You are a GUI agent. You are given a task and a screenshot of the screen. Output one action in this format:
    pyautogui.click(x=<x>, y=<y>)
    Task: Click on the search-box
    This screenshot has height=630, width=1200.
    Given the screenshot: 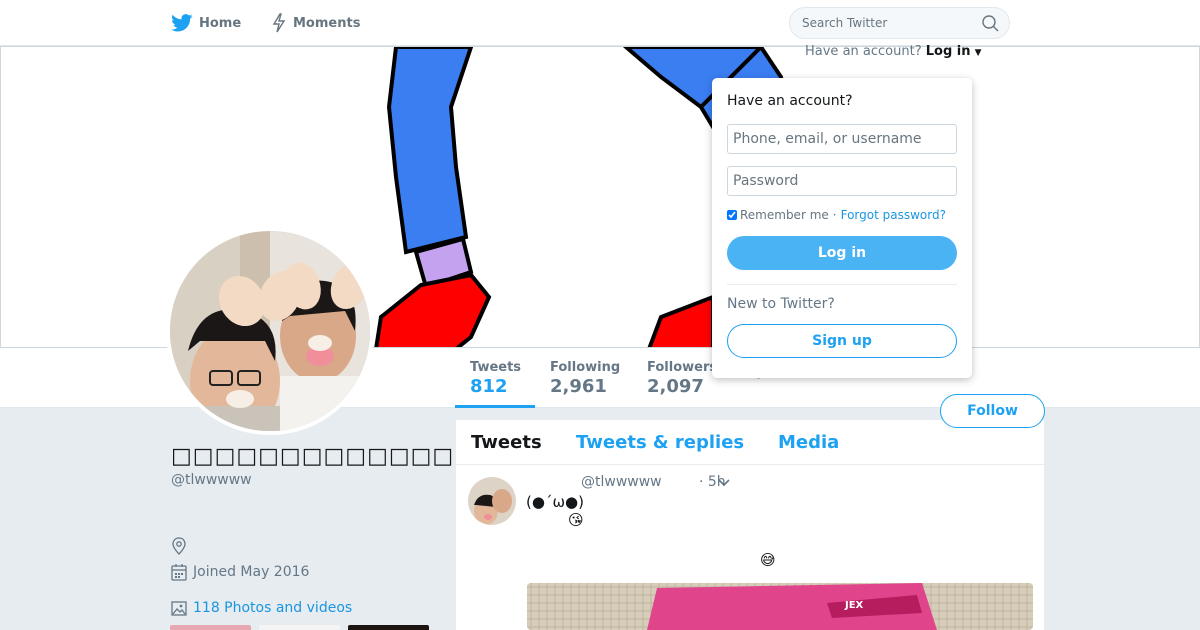 What is the action you would take?
    pyautogui.click(x=899, y=23)
    